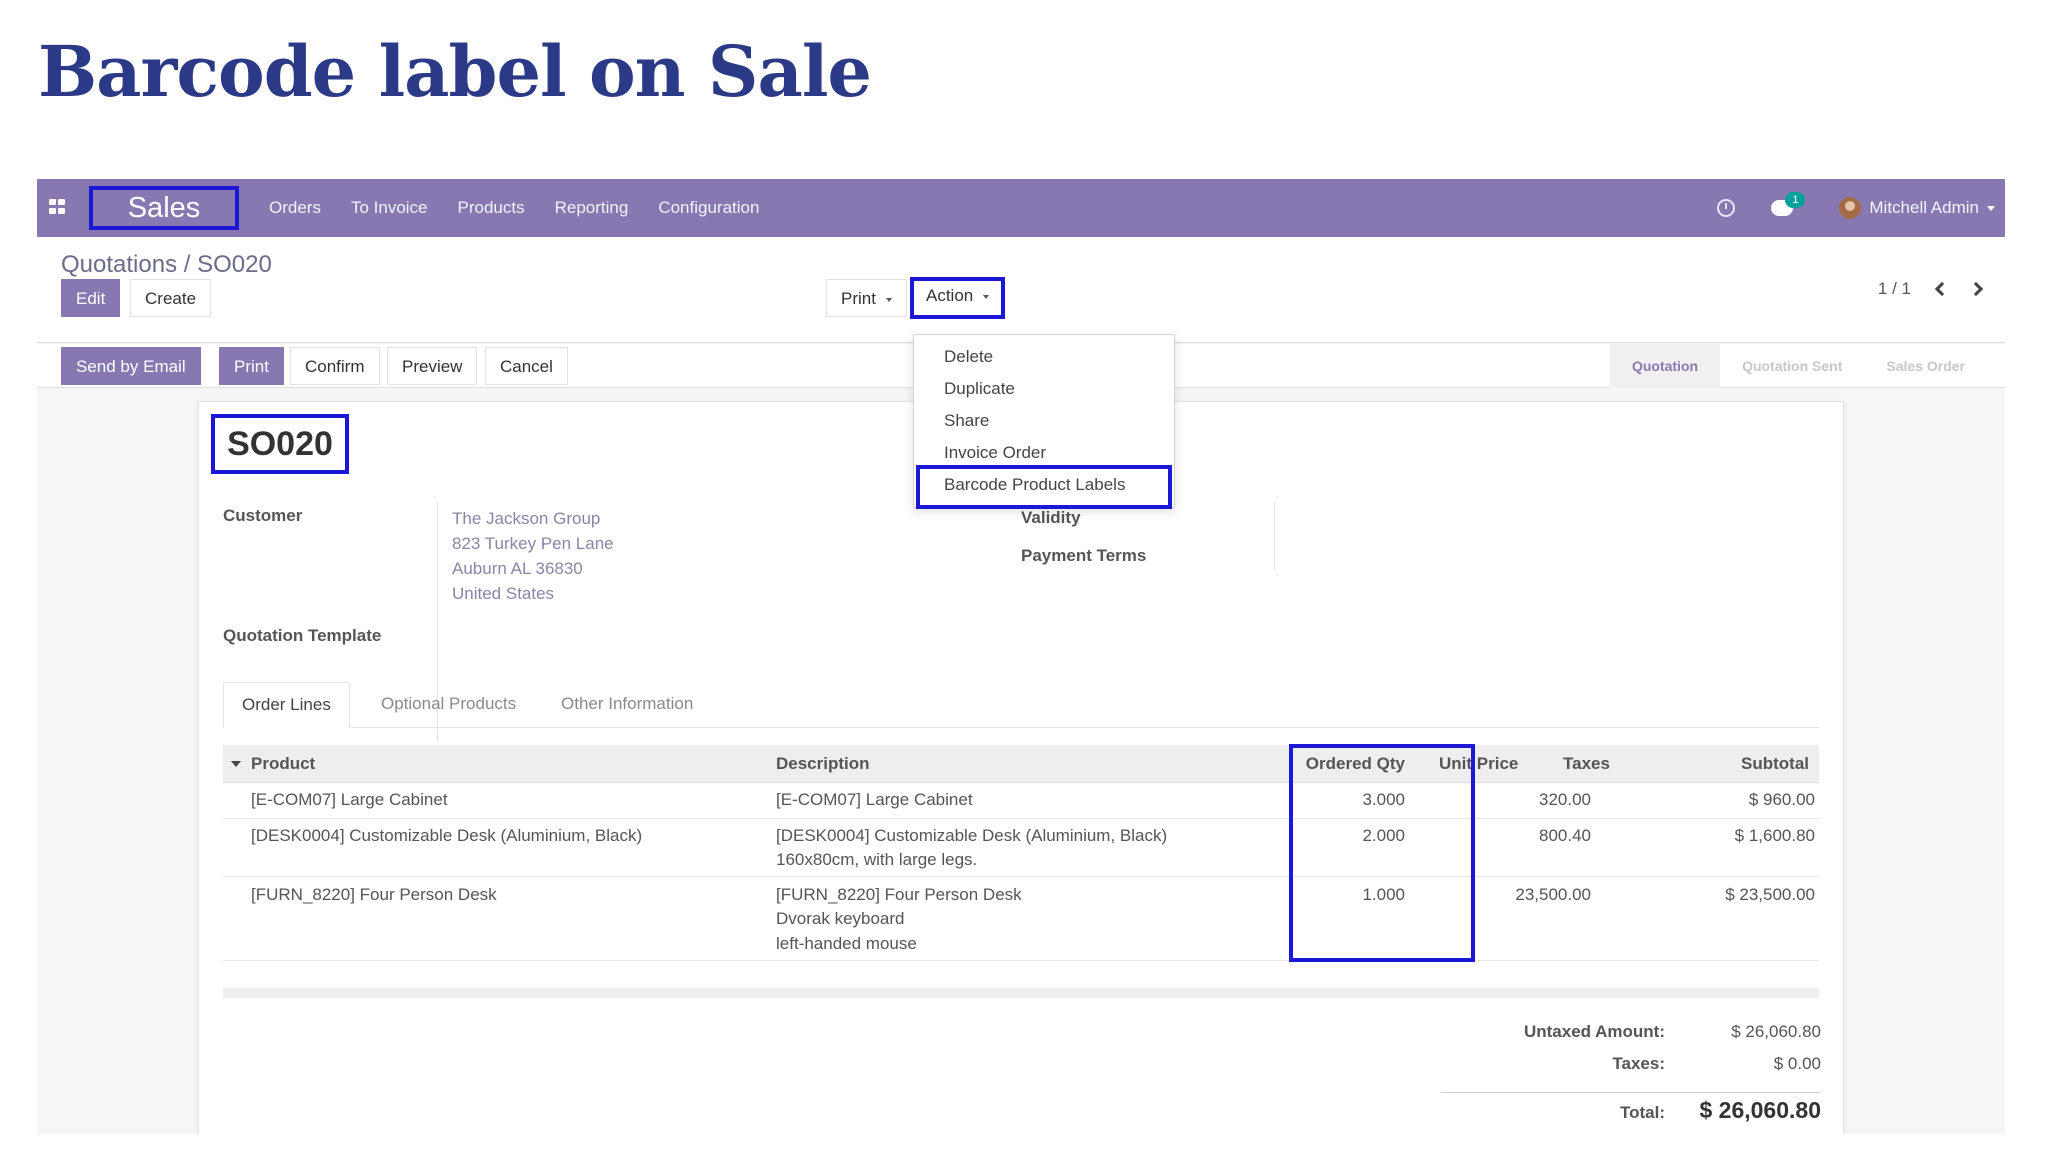 This screenshot has height=1152, width=2048. What do you see at coordinates (1034, 485) in the screenshot?
I see `menu-item-barcode-product-labels: Barcode Product Labels` at bounding box center [1034, 485].